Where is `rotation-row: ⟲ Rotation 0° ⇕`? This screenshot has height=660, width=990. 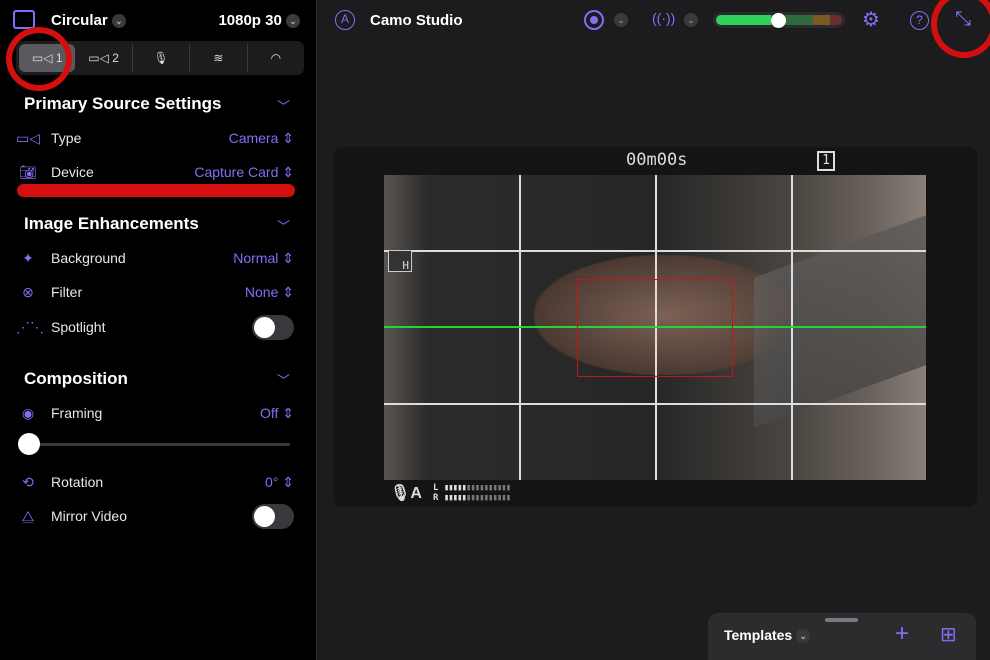 rotation-row: ⟲ Rotation 0° ⇕ is located at coordinates (155, 482).